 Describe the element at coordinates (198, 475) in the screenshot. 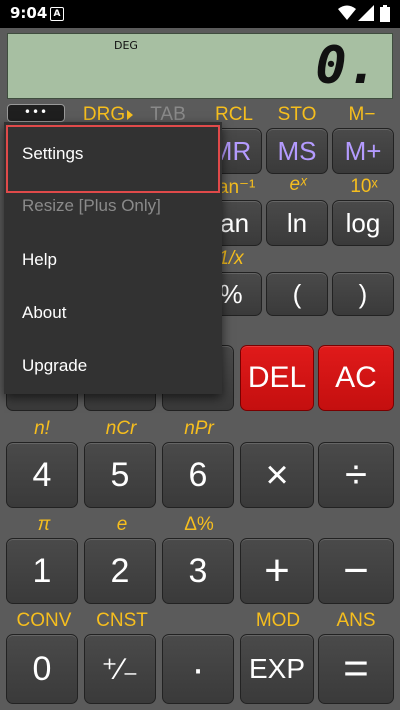

I see `key-6: 6` at that location.